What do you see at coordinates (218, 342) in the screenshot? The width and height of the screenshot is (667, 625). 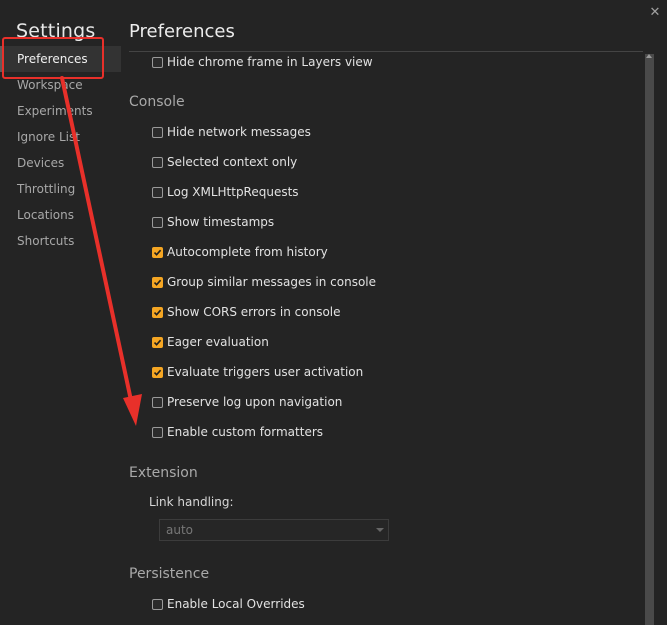 I see `checkbox-label: Eager evaluation` at bounding box center [218, 342].